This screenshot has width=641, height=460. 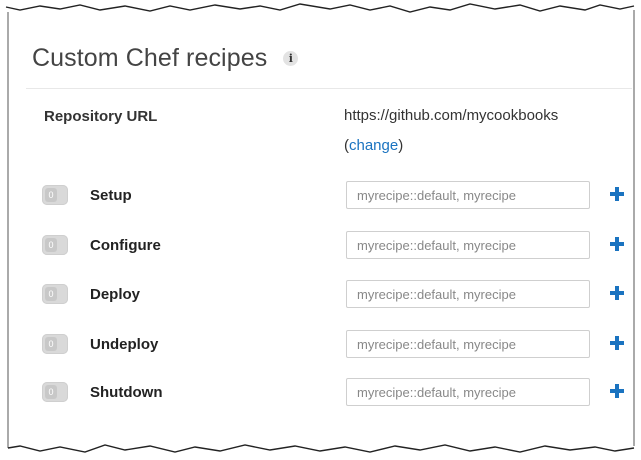 I want to click on recipe-row-shutdown: 0 Shutdown, so click(x=320, y=393).